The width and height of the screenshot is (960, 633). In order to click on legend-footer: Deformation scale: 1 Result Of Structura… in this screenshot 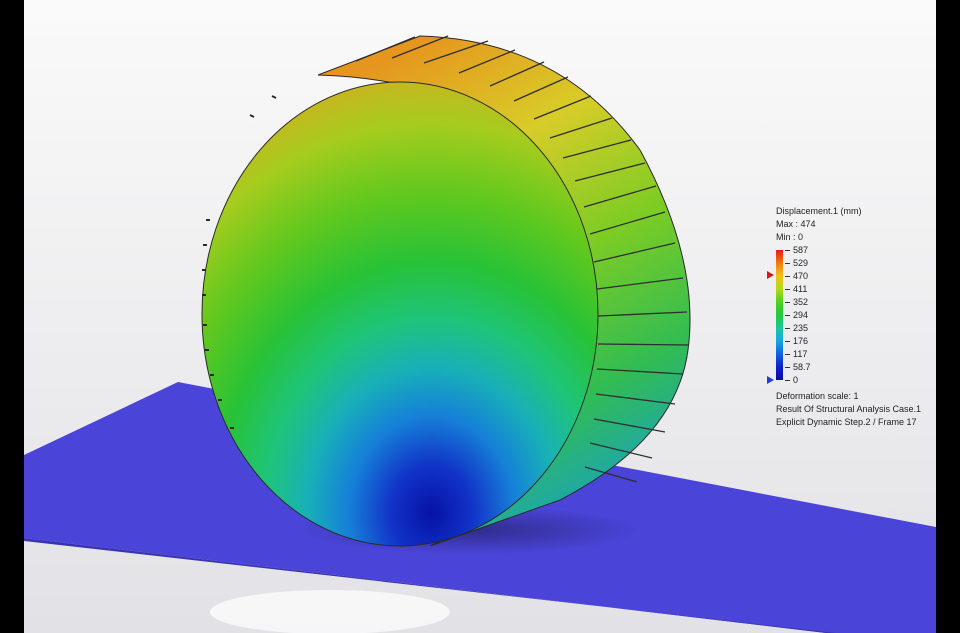, I will do `click(856, 409)`.